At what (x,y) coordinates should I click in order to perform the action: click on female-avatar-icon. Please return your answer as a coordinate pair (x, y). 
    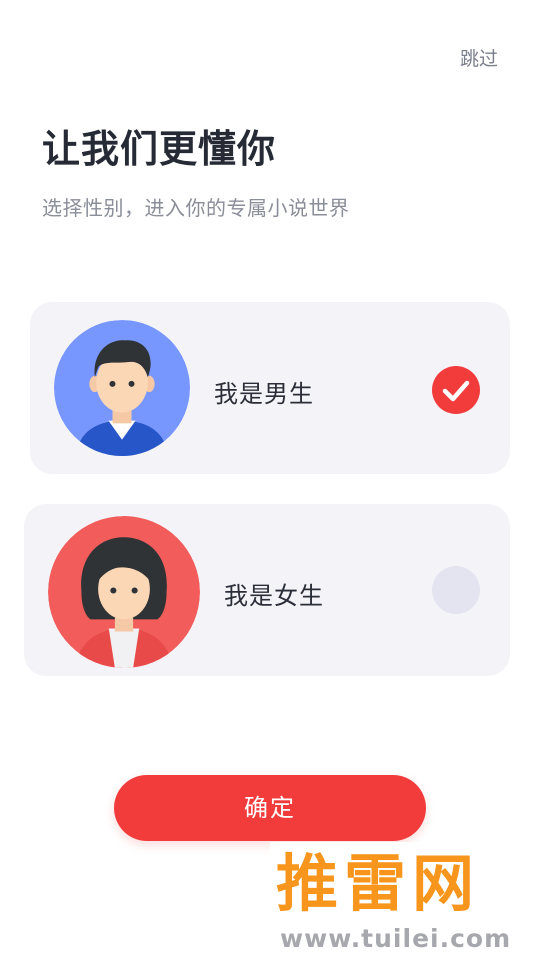
    Looking at the image, I should click on (124, 592).